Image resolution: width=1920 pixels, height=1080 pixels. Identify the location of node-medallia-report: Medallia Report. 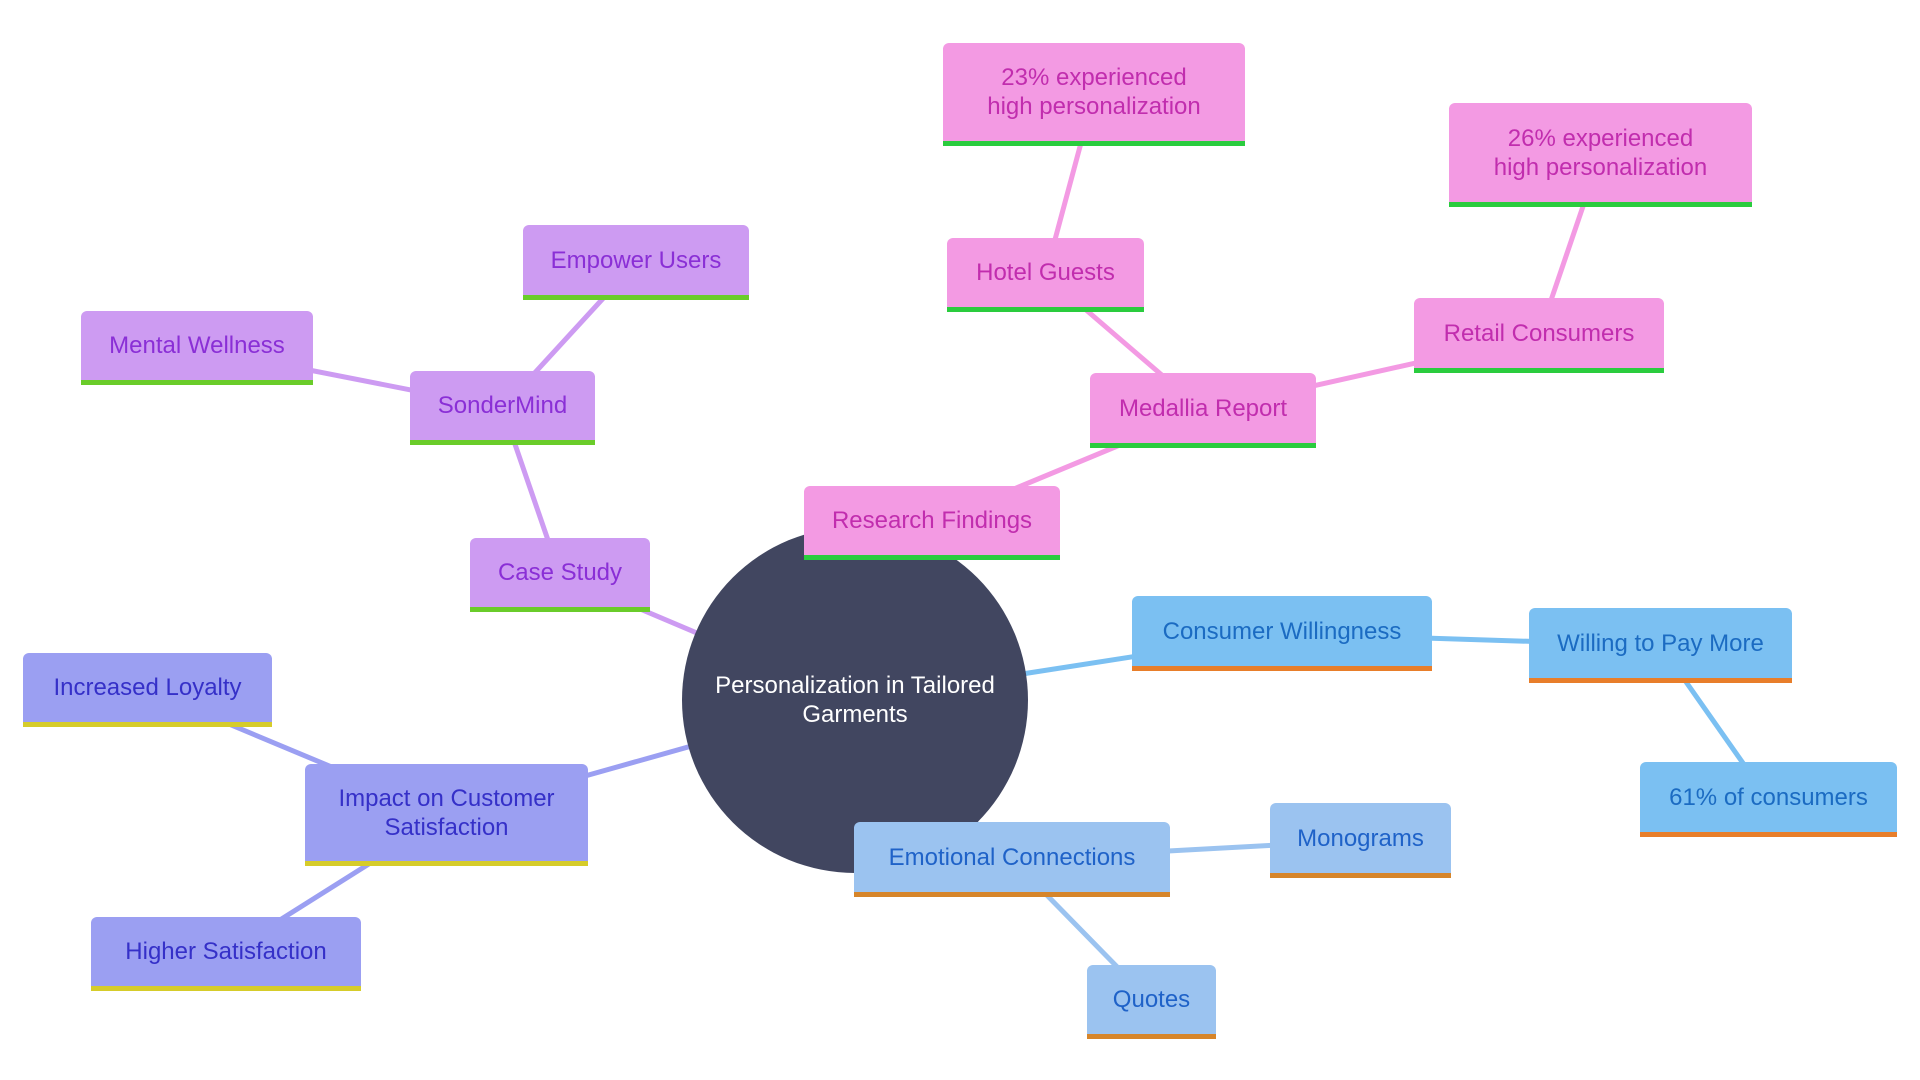
(1203, 410).